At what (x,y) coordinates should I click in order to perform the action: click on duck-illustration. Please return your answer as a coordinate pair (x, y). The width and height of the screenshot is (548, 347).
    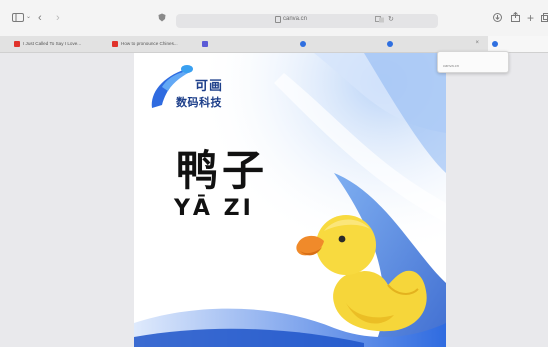
    Looking at the image, I should click on (361, 273).